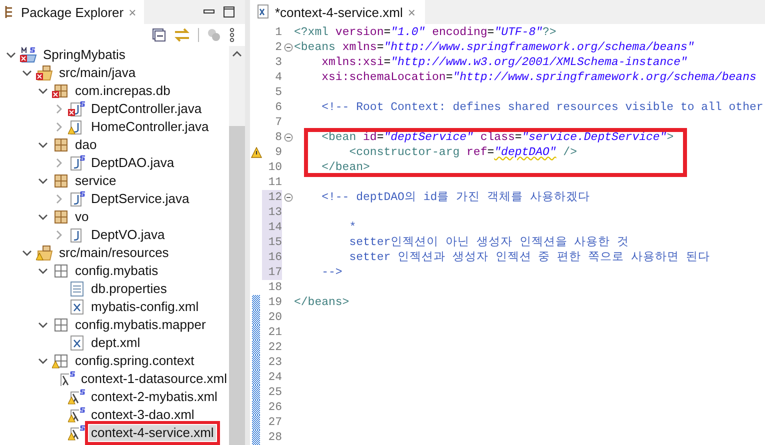  I want to click on line-number: 22, so click(274, 347).